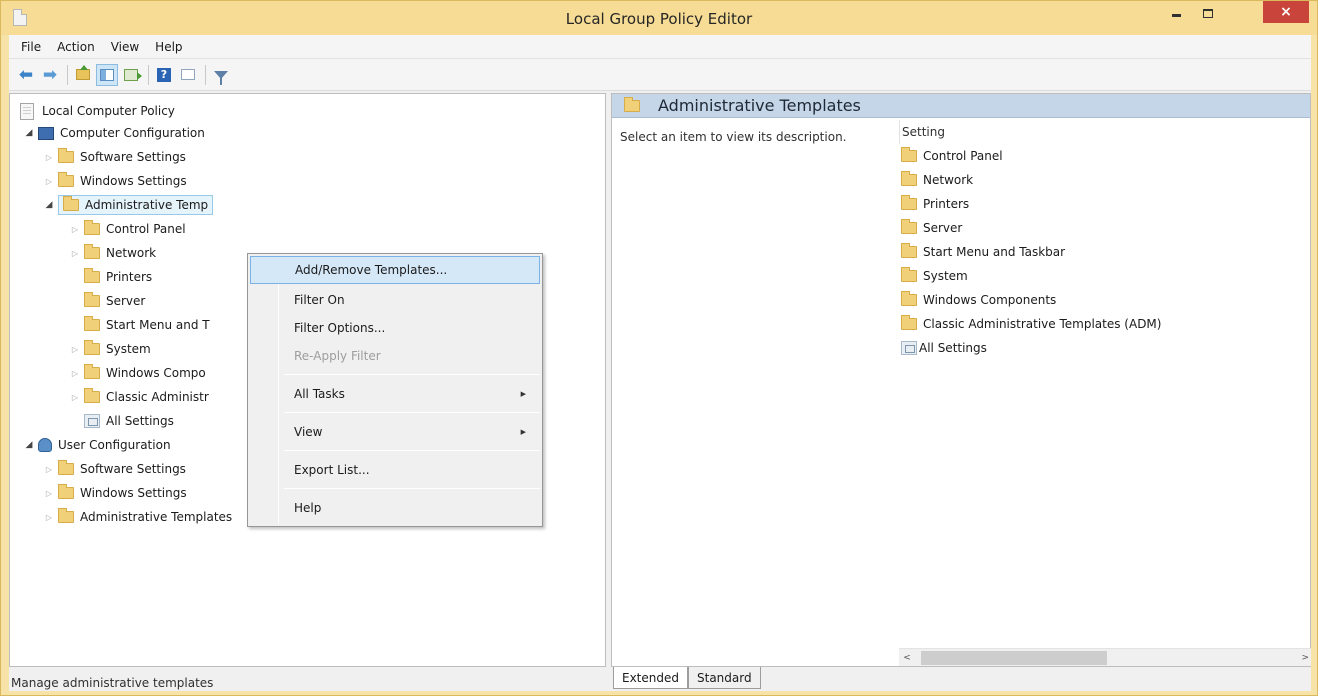  I want to click on list-item-label: All Settings, so click(953, 348).